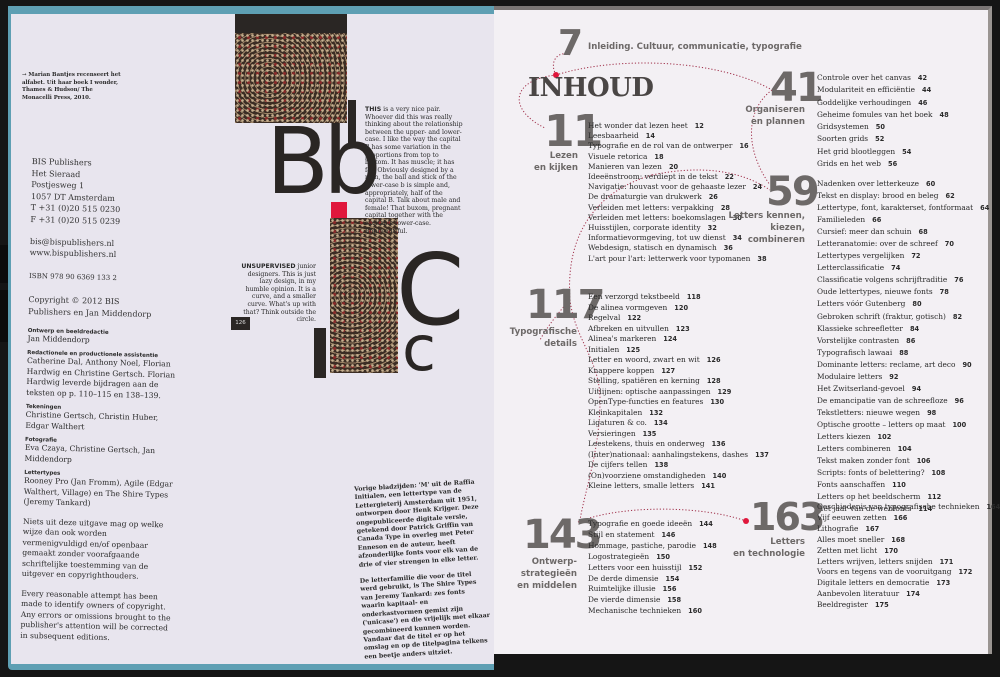 The height and width of the screenshot is (677, 1000). I want to click on chapter-page-number: 144, so click(706, 524).